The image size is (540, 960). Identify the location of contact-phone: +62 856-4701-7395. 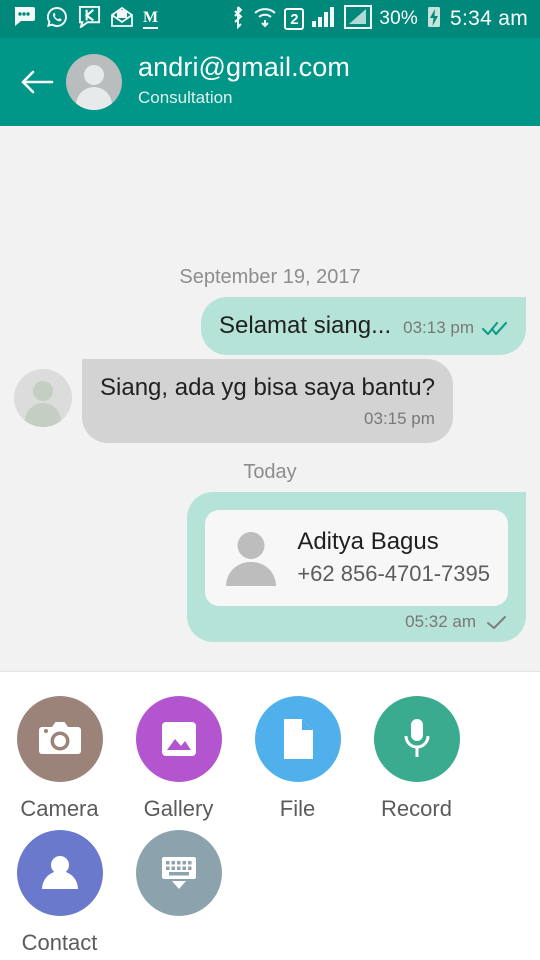
(393, 574).